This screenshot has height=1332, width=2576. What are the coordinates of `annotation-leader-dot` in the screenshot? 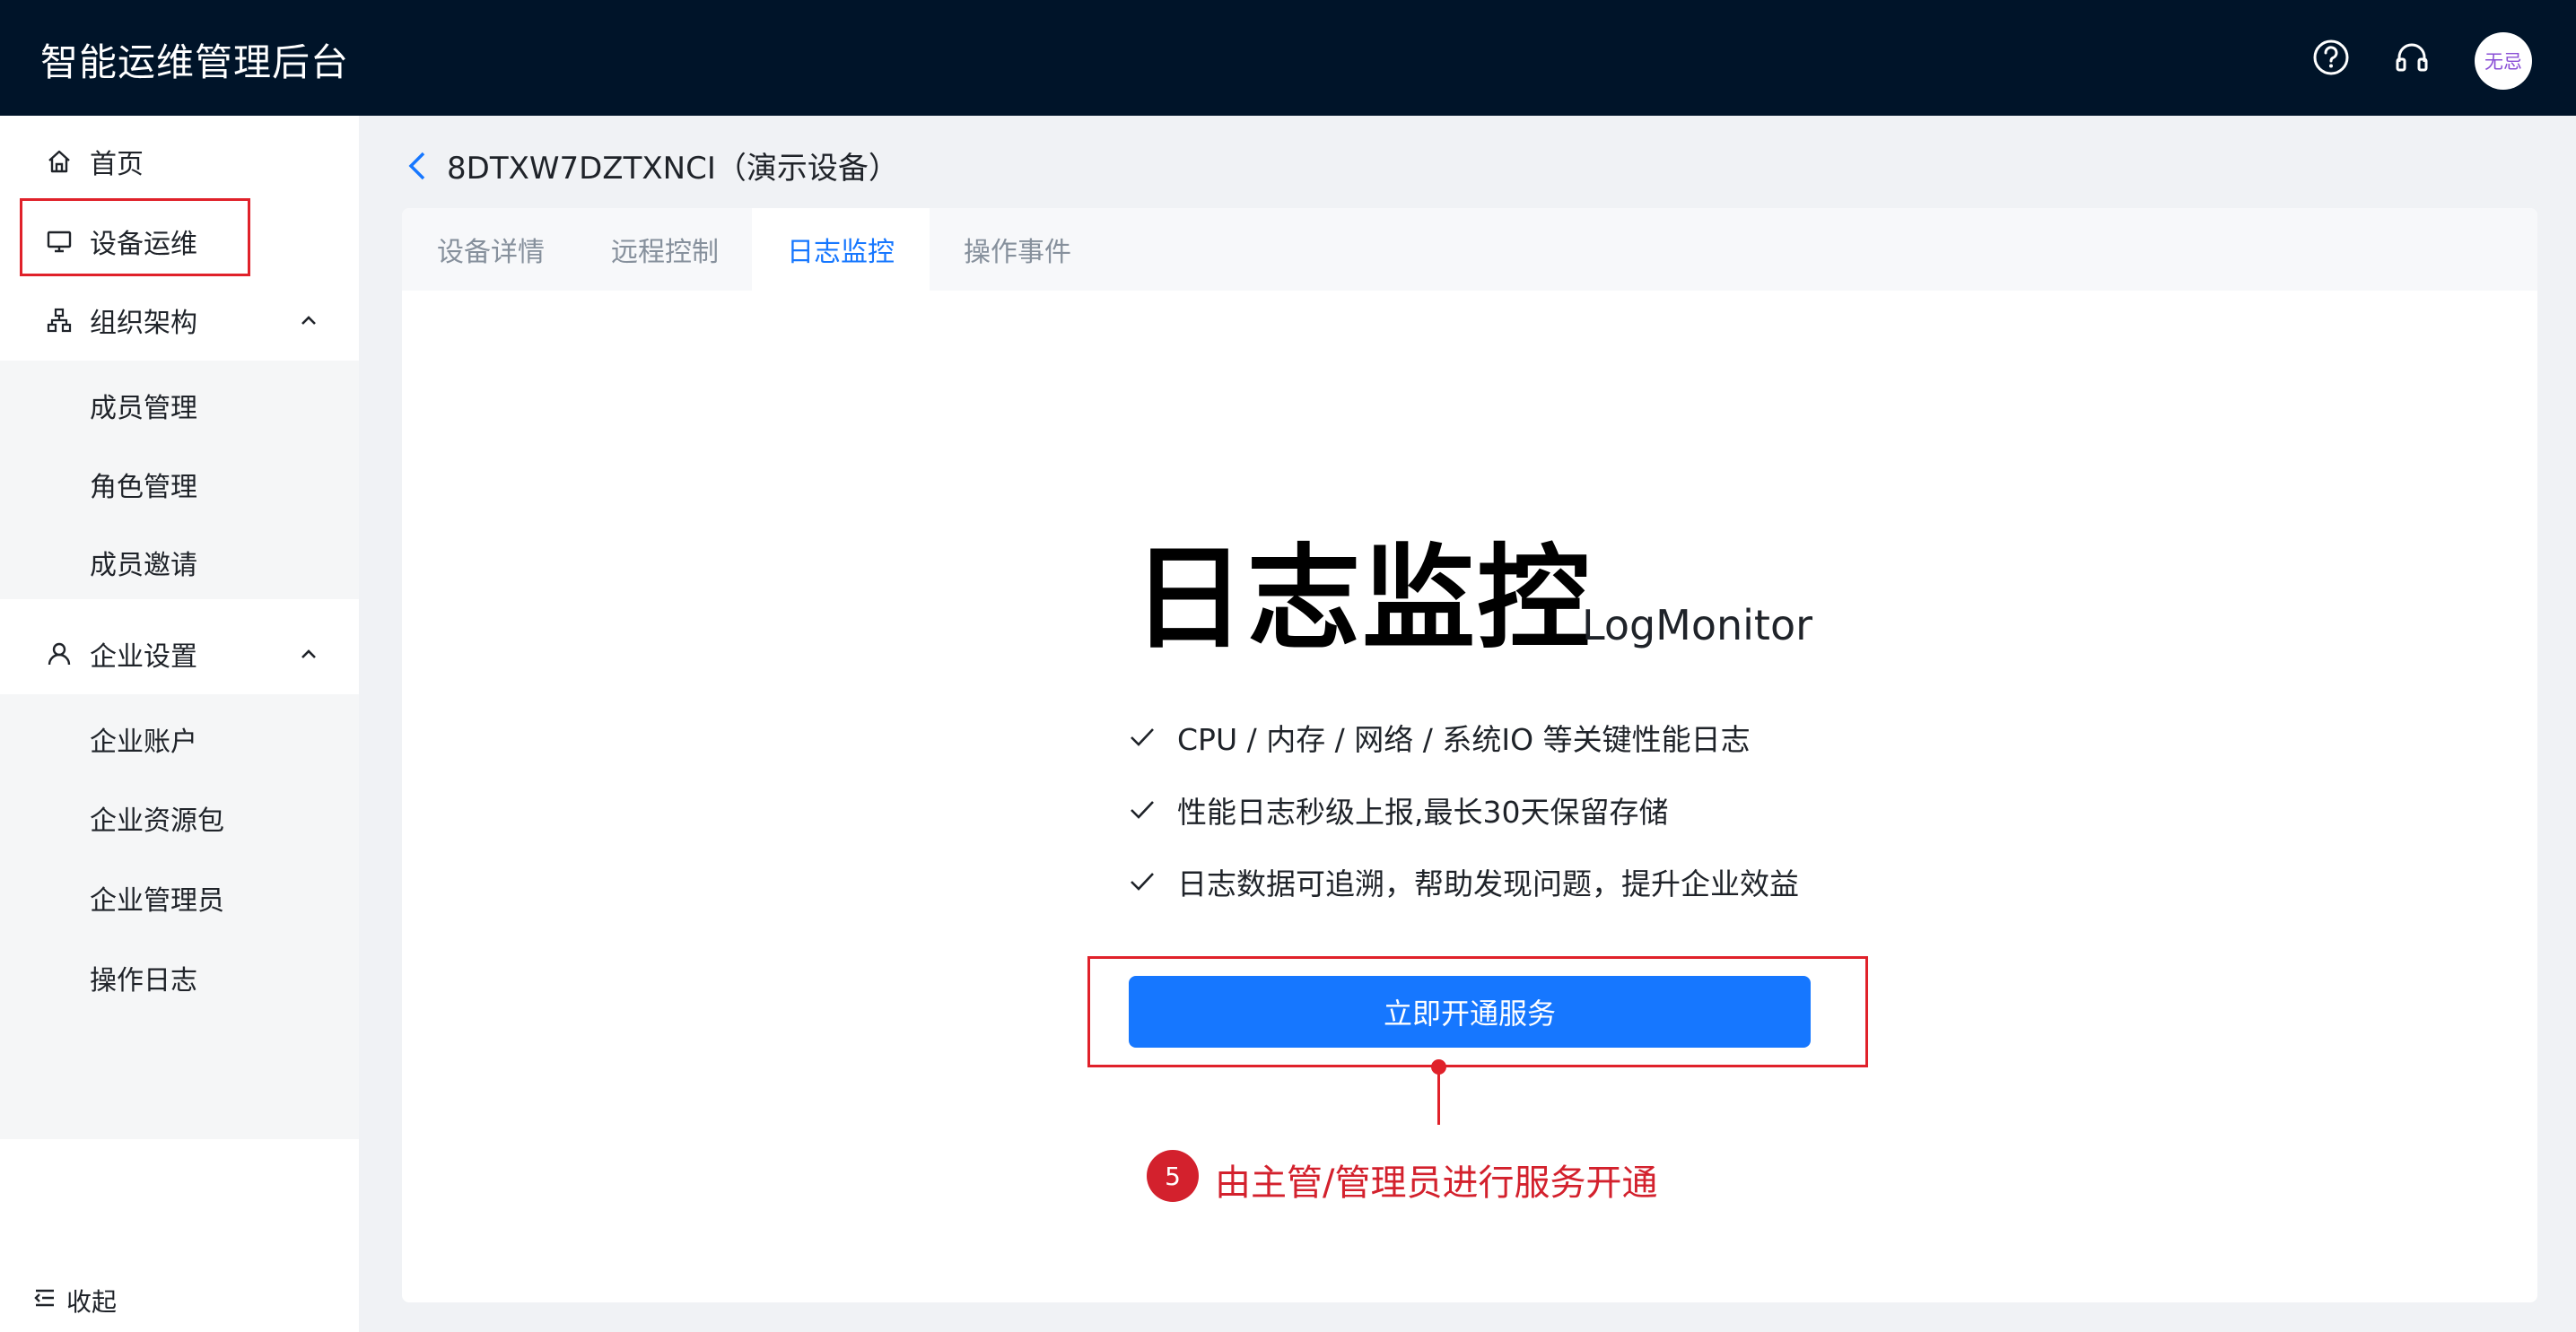 It's located at (1439, 1067).